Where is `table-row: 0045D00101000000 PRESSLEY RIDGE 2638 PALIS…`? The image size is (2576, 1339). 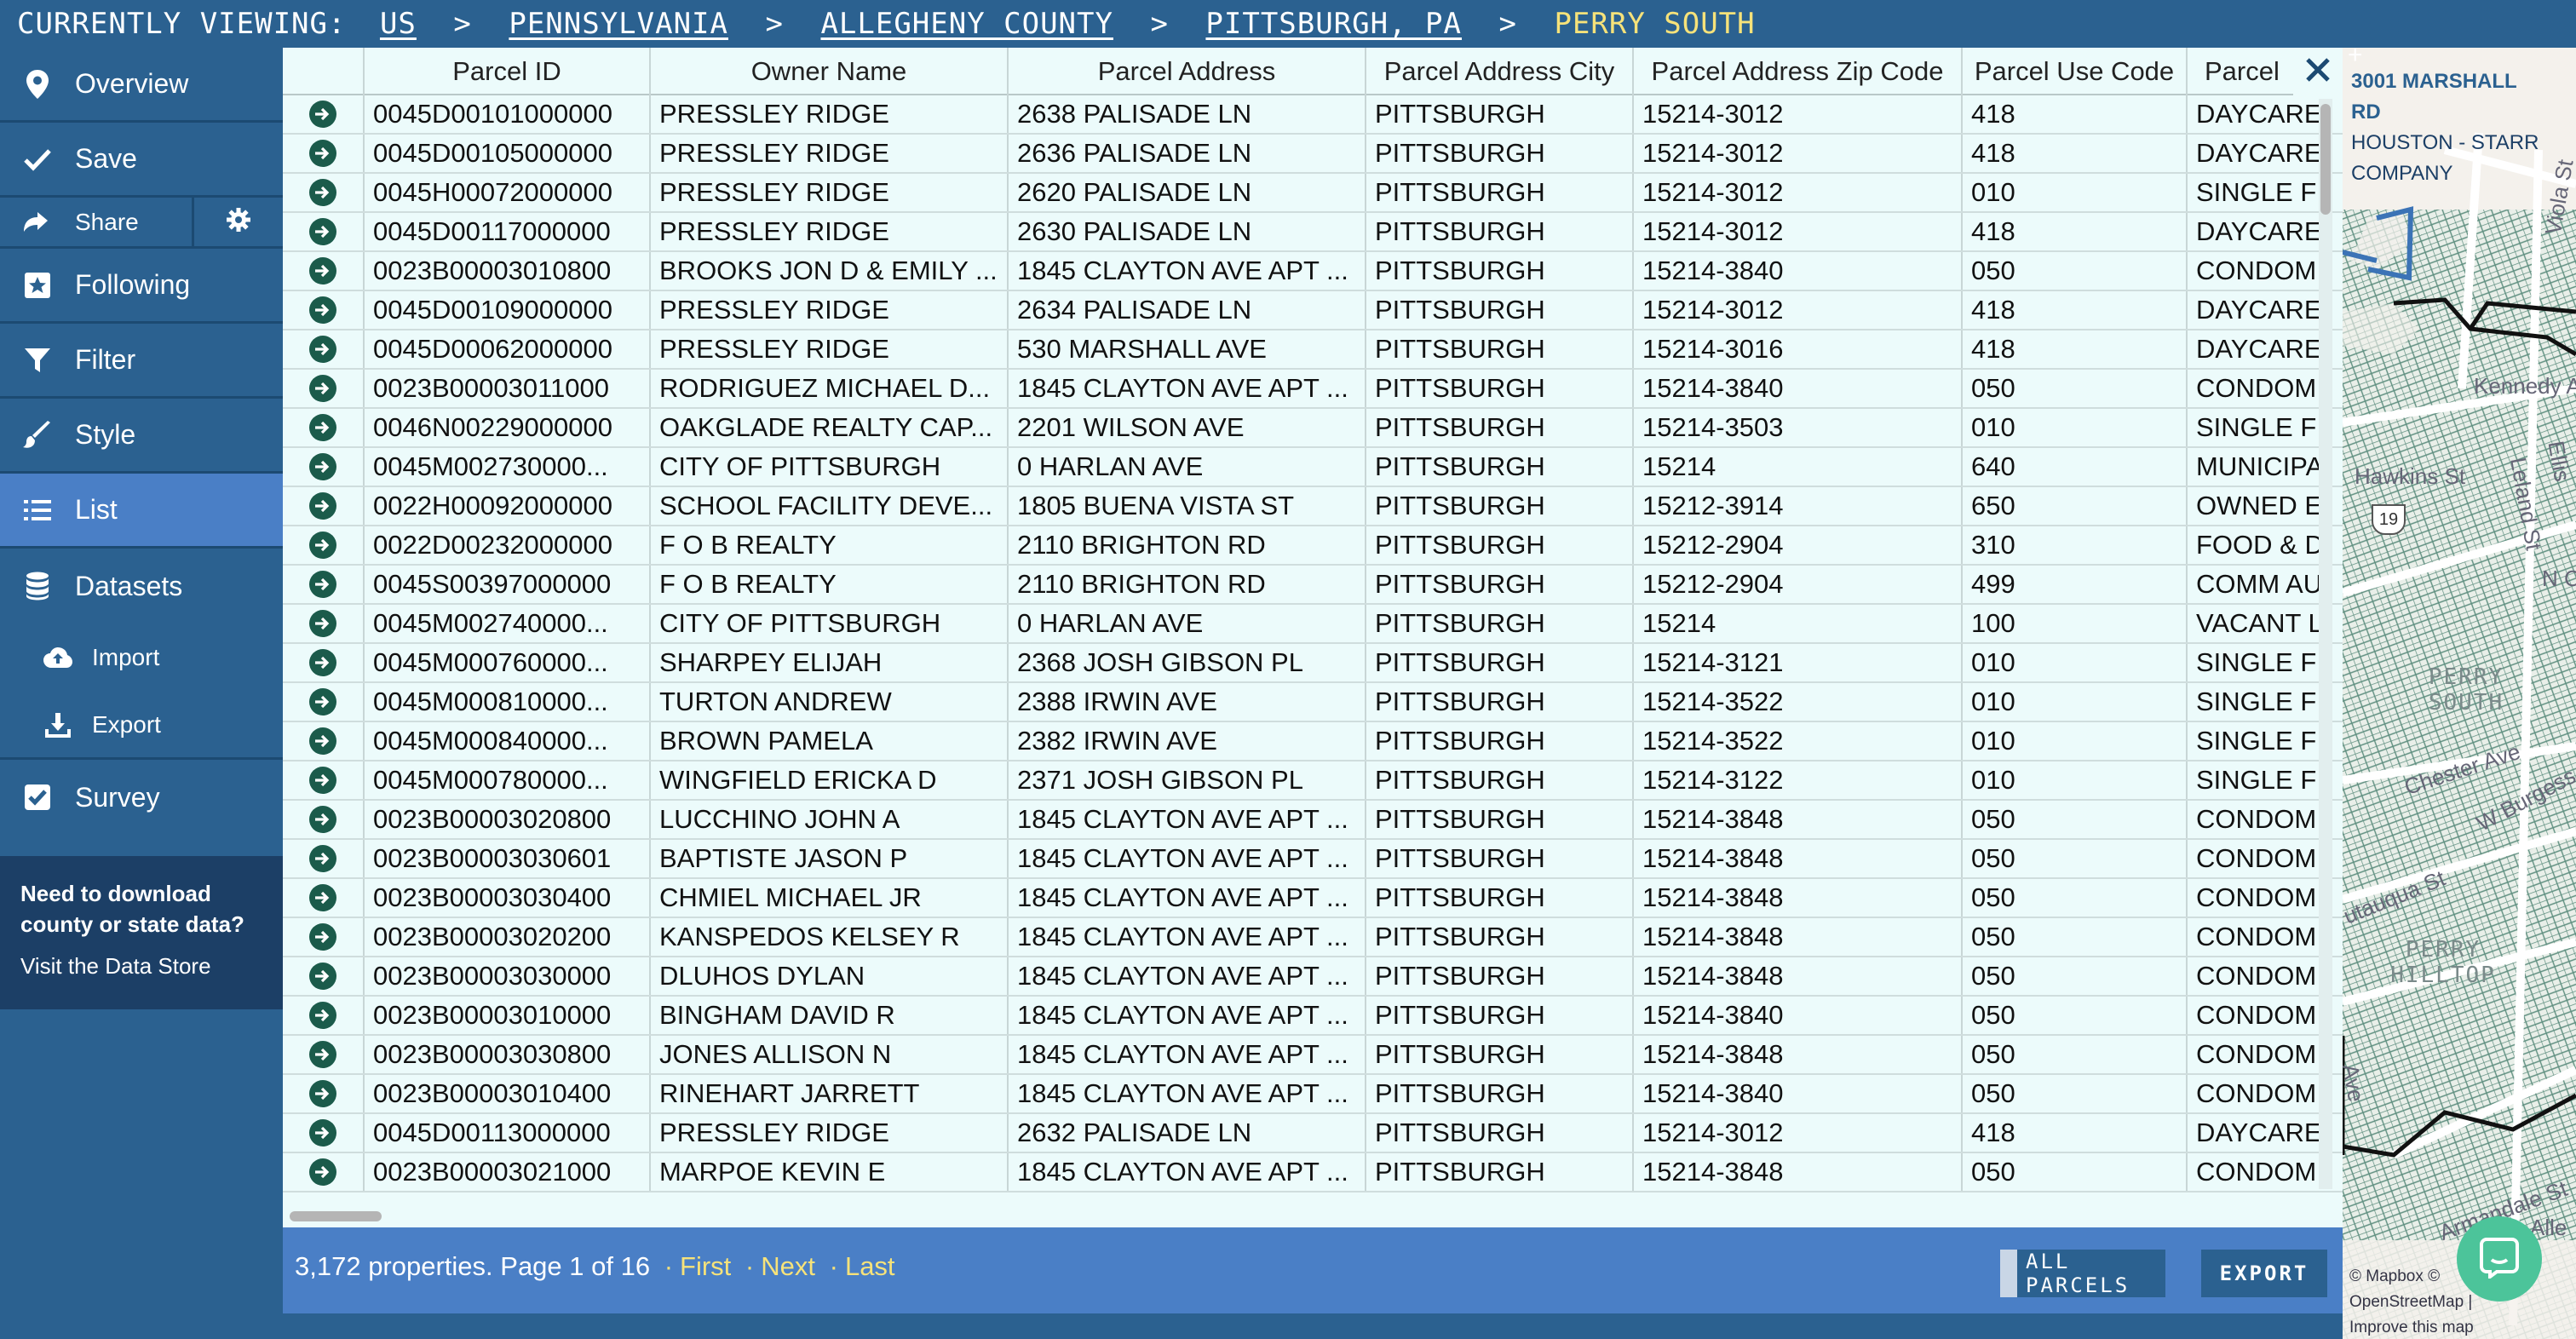 table-row: 0045D00101000000 PRESSLEY RIDGE 2638 PALIS… is located at coordinates (1313, 115).